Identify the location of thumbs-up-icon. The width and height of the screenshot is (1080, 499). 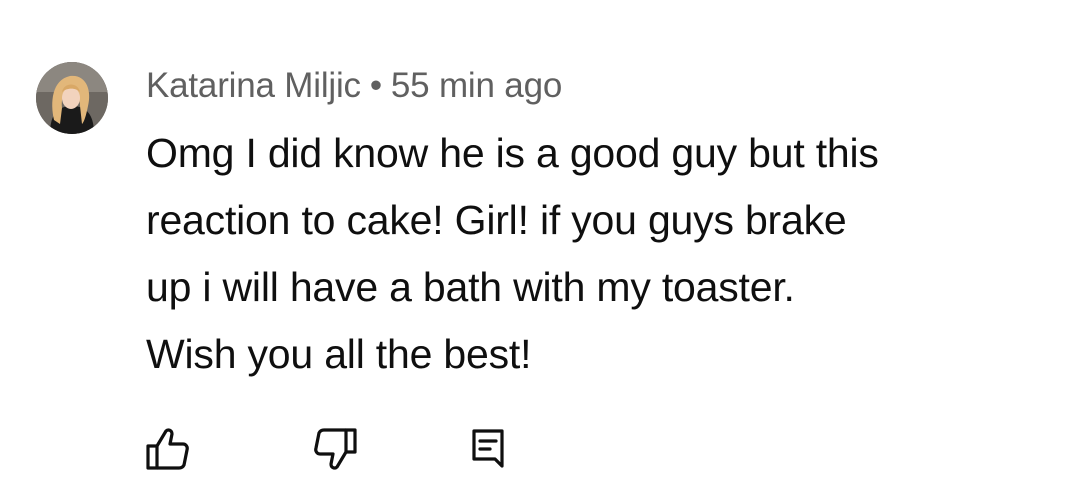
(167, 449).